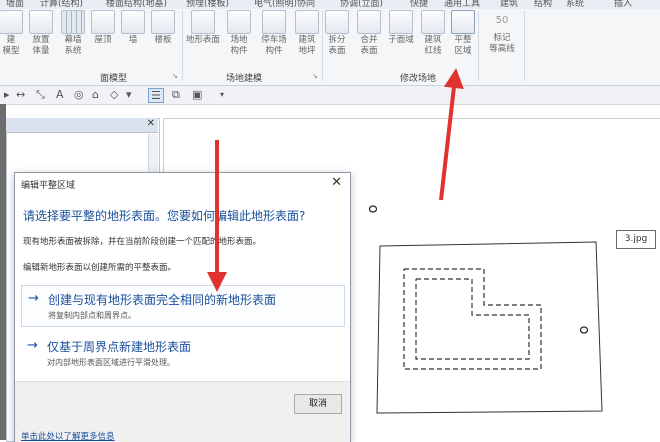  Describe the element at coordinates (142, 242) in the screenshot. I see `dialog-text: 现有地形表面被拆除，并在当前阶段创建一个匹配的地形表面。` at that location.